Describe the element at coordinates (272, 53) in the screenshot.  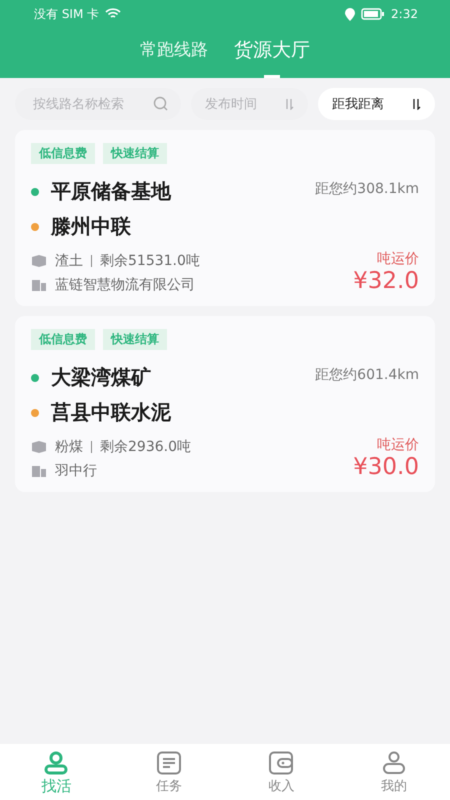
I see `tab: 货源大厅` at that location.